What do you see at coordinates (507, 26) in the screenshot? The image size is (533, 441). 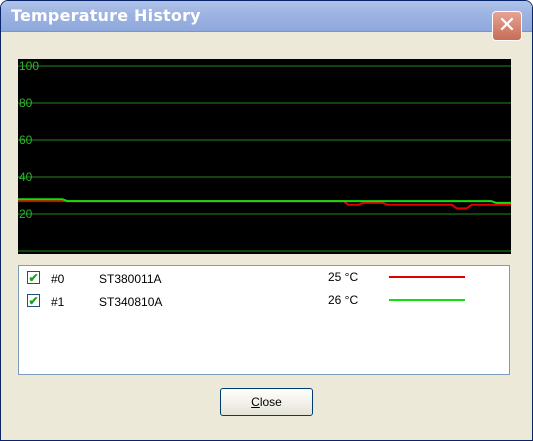 I see `close-window-icon: ✕` at bounding box center [507, 26].